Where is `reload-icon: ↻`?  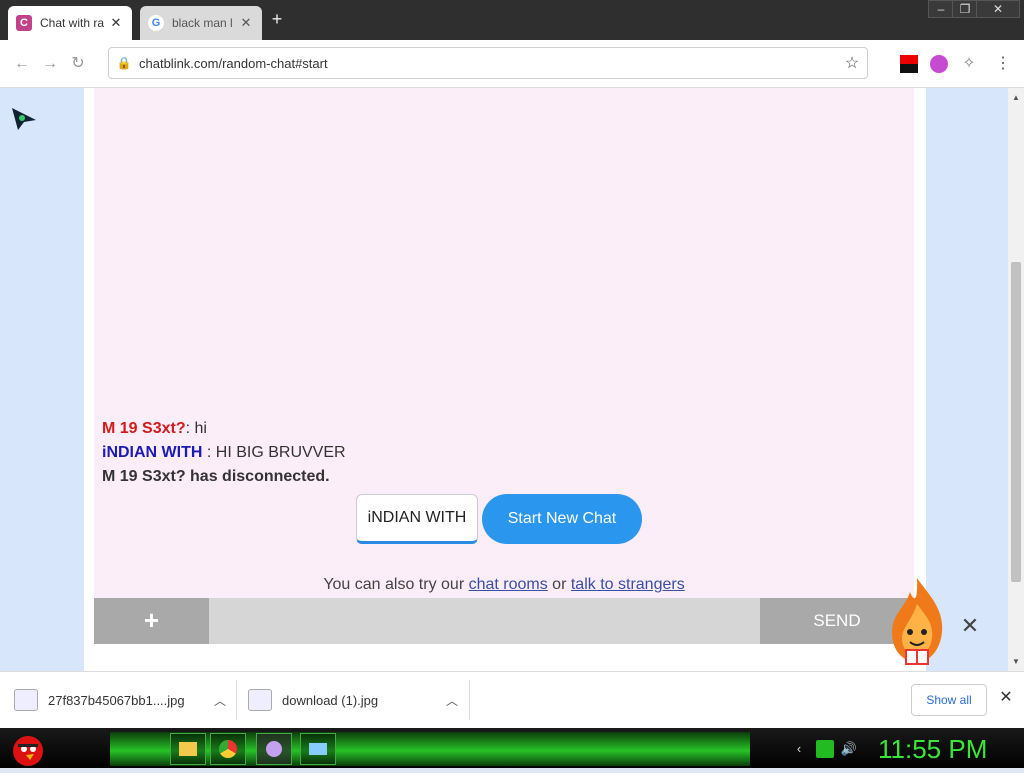
reload-icon: ↻ is located at coordinates (78, 64).